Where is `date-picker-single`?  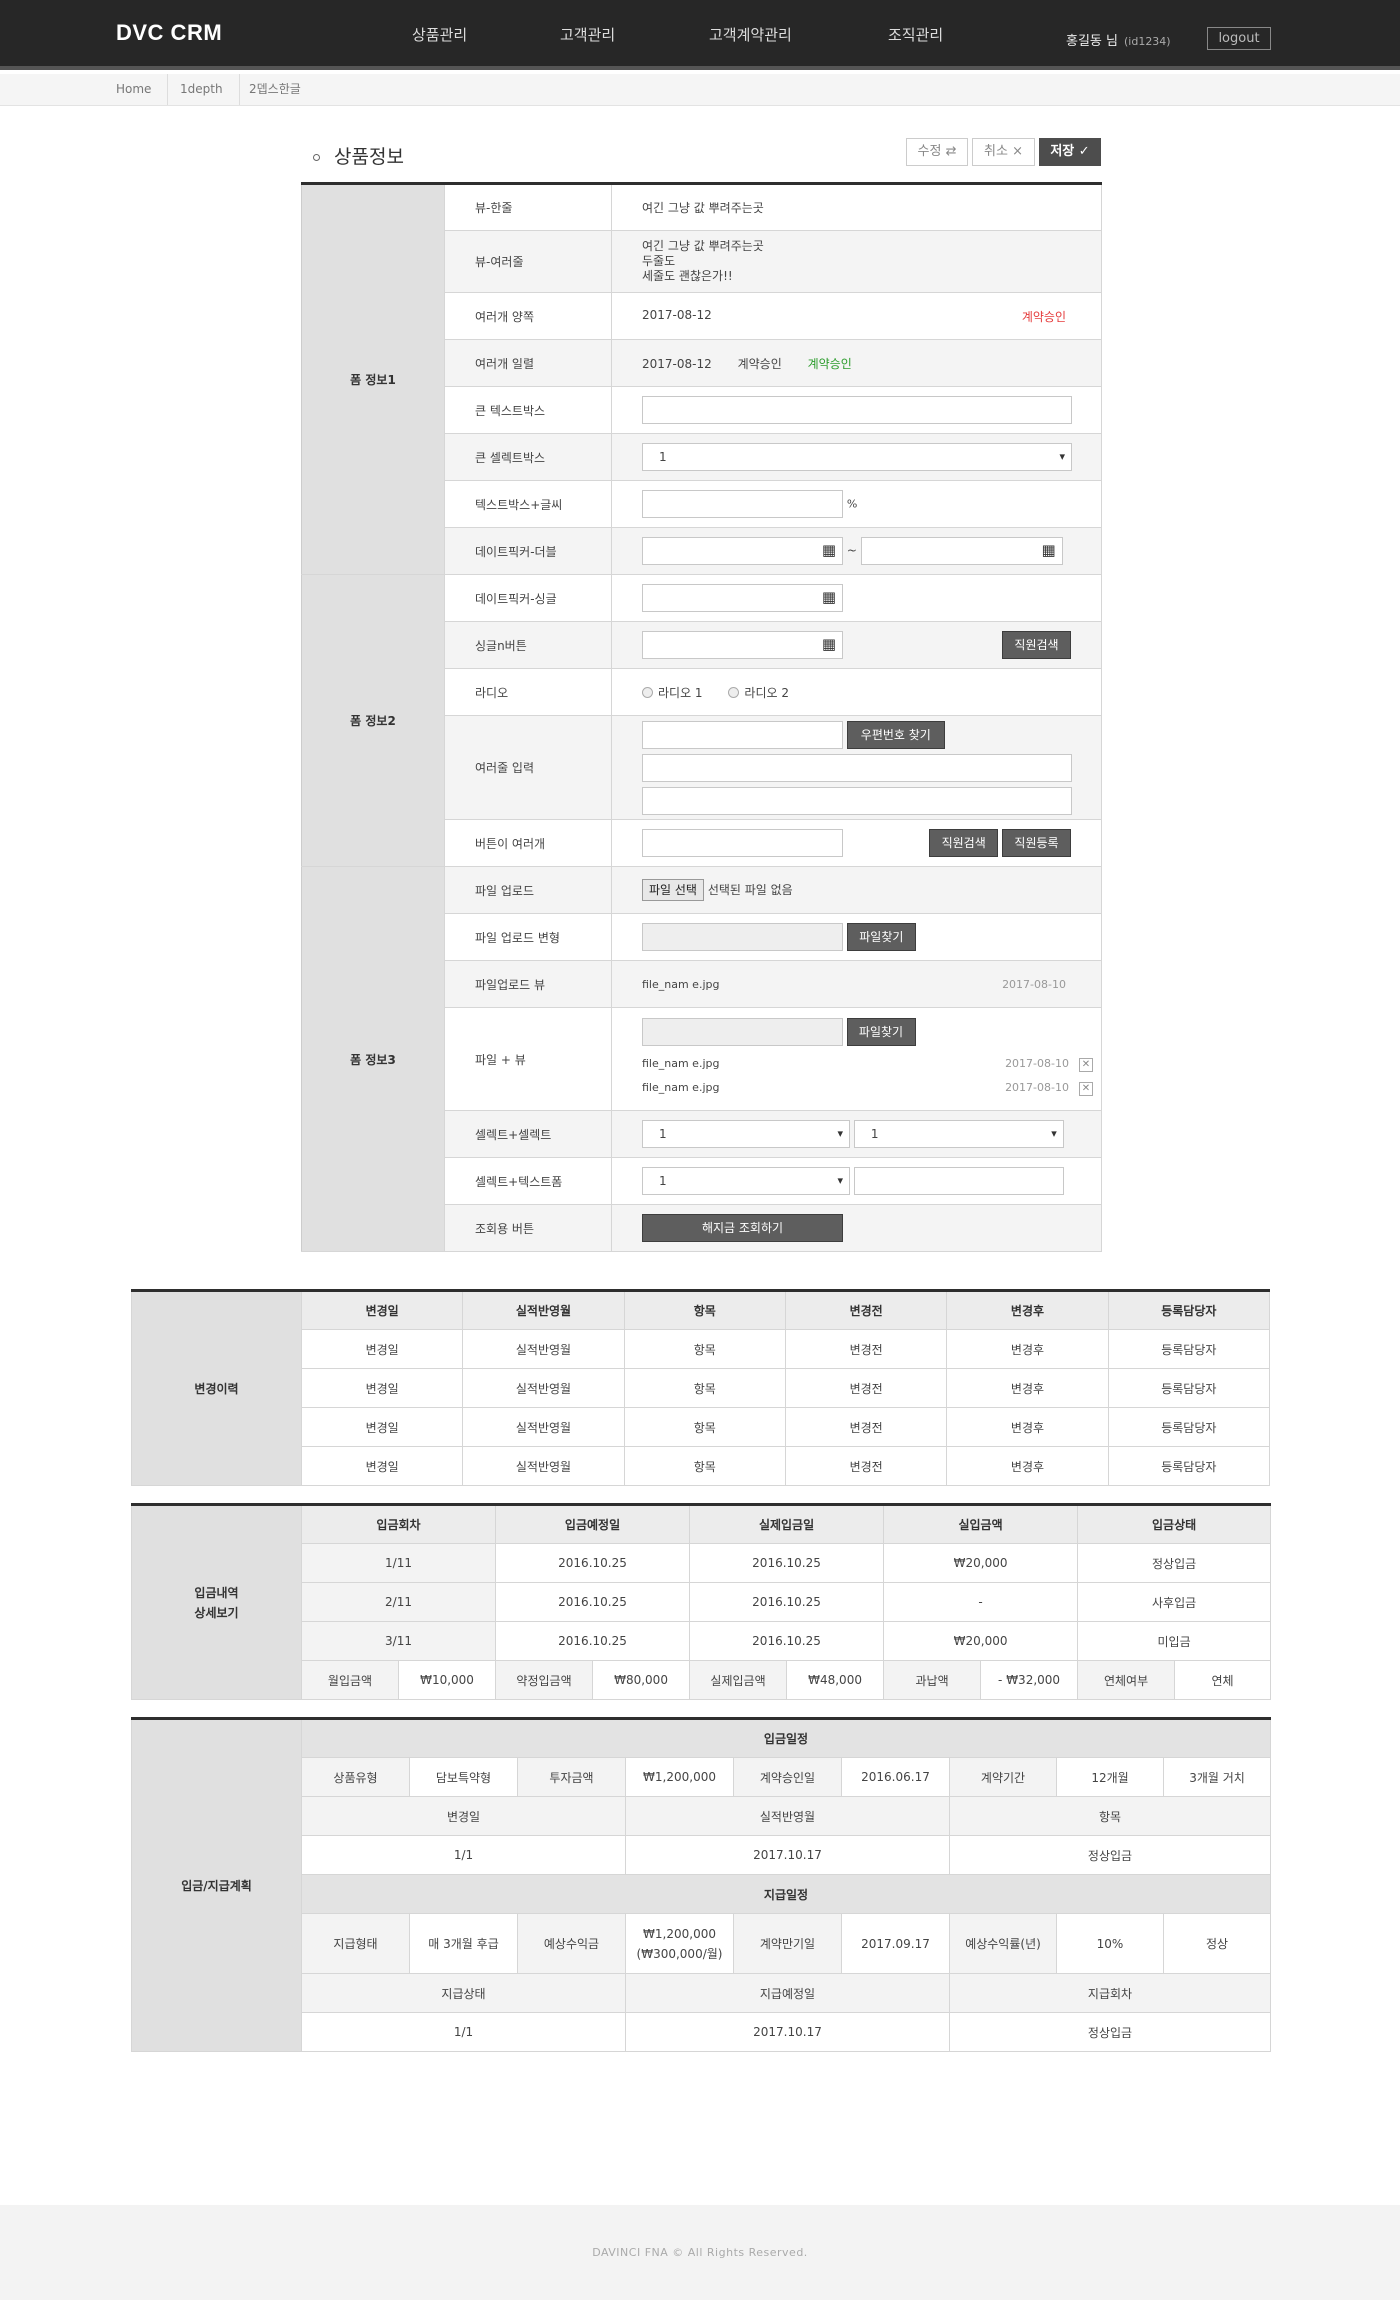
date-picker-single is located at coordinates (742, 598).